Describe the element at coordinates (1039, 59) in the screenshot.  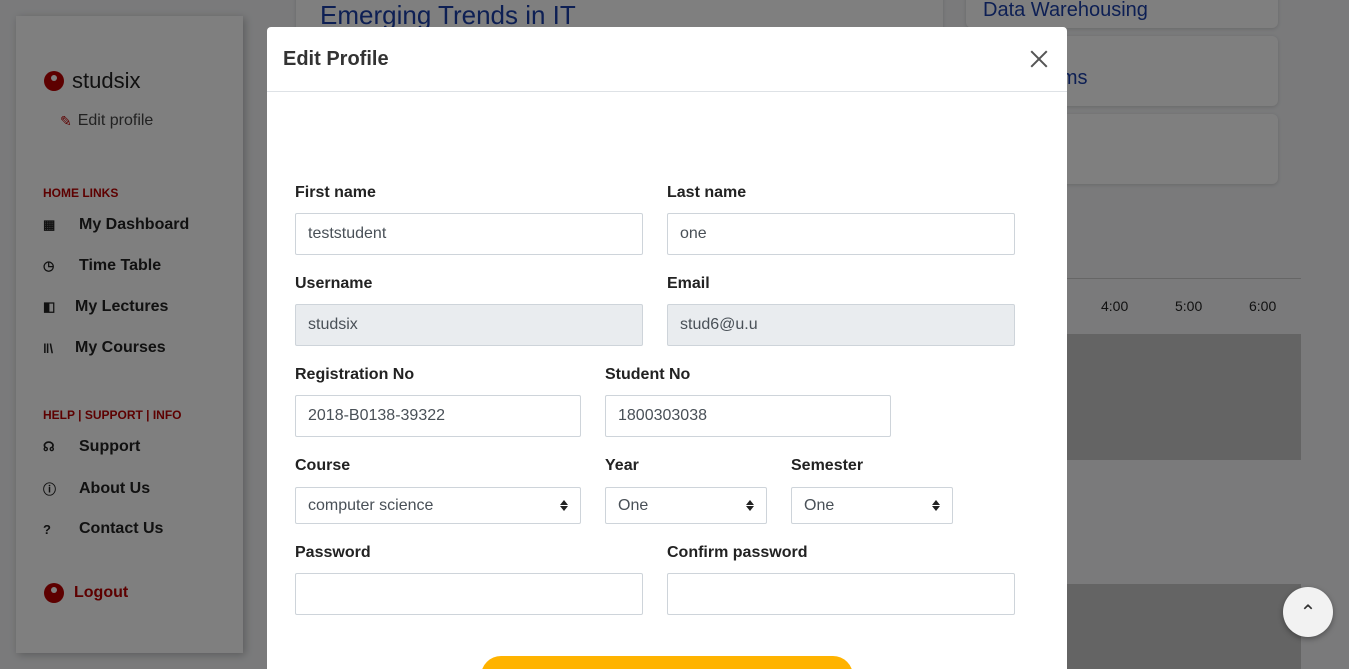
I see `close-icon` at that location.